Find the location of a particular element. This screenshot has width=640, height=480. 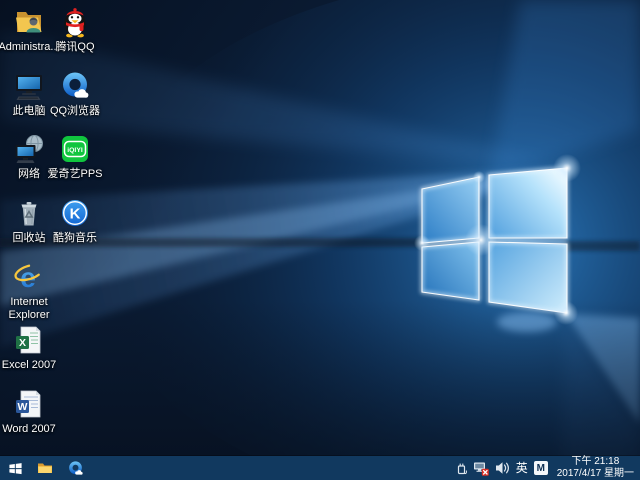

taskbar-clock: 下午 21:18 2017/4/17 星期一 is located at coordinates (595, 468).